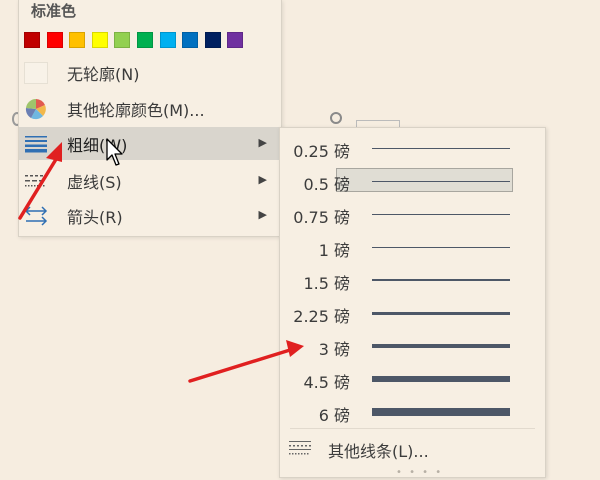 This screenshot has width=600, height=480. I want to click on color-swatches, so click(137, 40).